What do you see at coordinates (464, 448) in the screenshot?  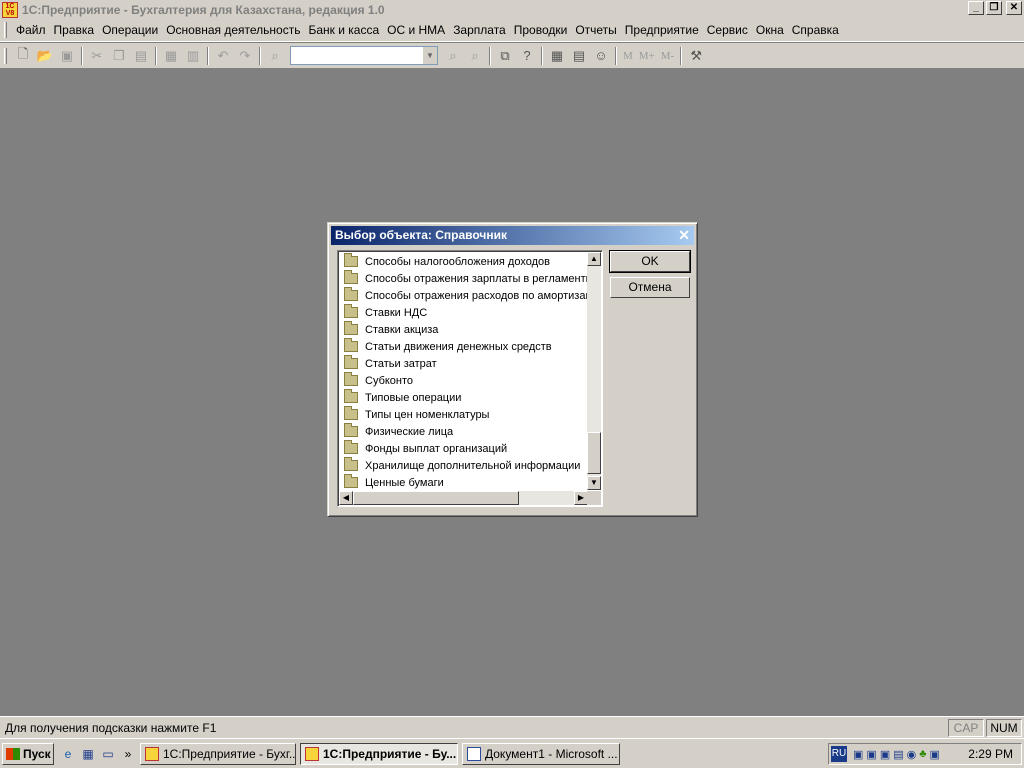 I see `list-item: Фонды выплат организаций` at bounding box center [464, 448].